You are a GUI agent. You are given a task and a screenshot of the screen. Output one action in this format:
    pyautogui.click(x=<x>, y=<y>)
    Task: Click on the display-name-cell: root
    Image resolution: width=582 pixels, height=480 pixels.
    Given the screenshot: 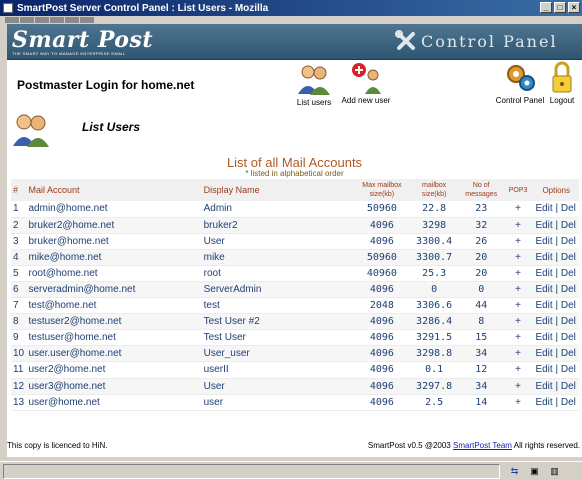 What is the action you would take?
    pyautogui.click(x=278, y=273)
    